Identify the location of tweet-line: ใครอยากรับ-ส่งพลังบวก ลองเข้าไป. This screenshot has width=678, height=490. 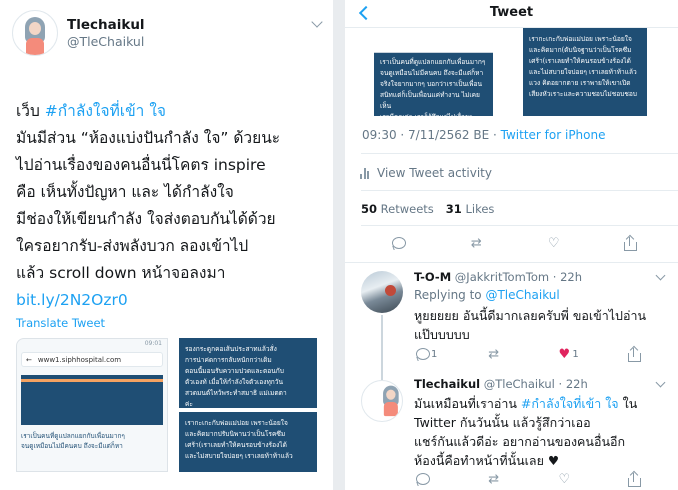
(132, 246).